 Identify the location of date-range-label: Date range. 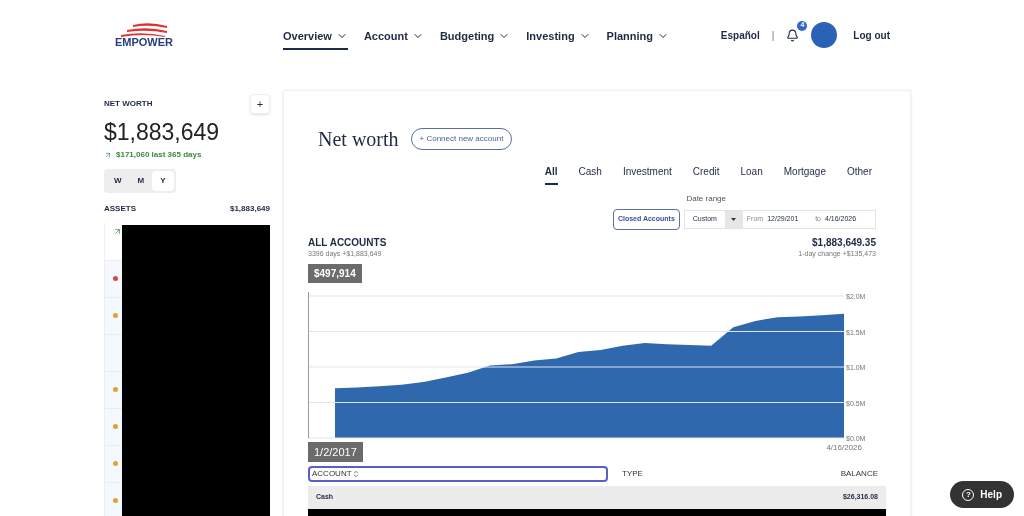
(706, 199).